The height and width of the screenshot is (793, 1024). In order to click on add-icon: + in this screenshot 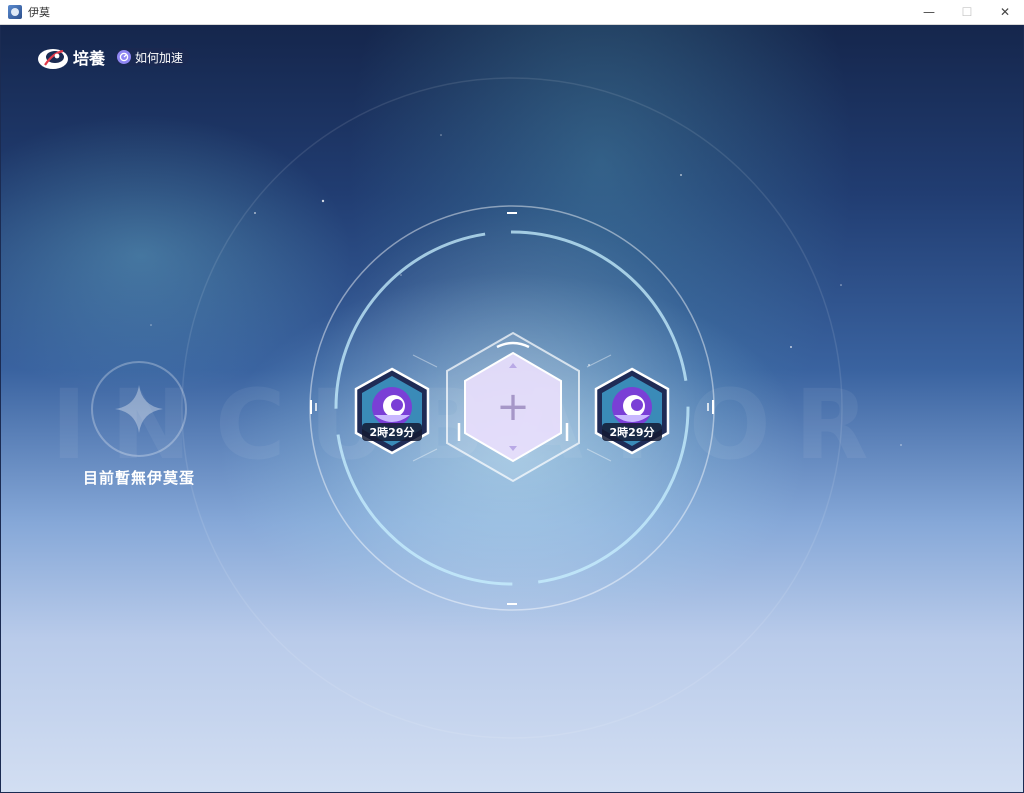, I will do `click(513, 407)`.